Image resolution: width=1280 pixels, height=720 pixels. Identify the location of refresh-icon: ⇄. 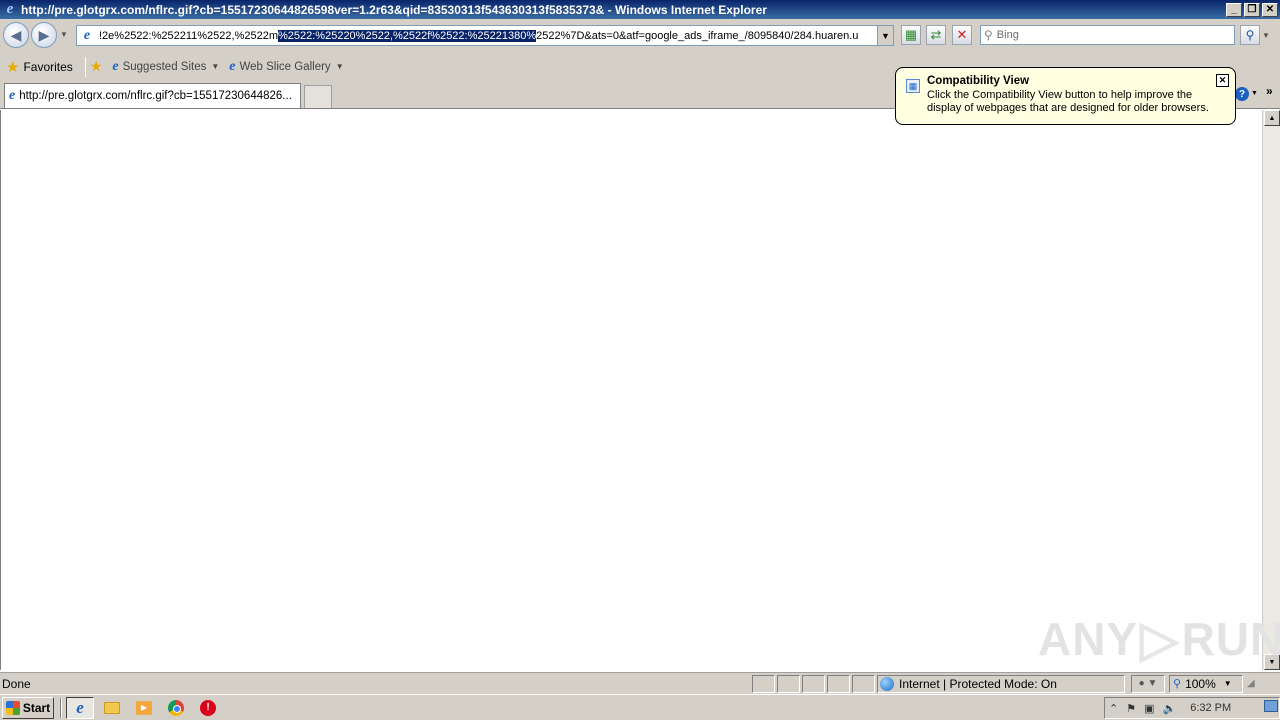
(936, 34).